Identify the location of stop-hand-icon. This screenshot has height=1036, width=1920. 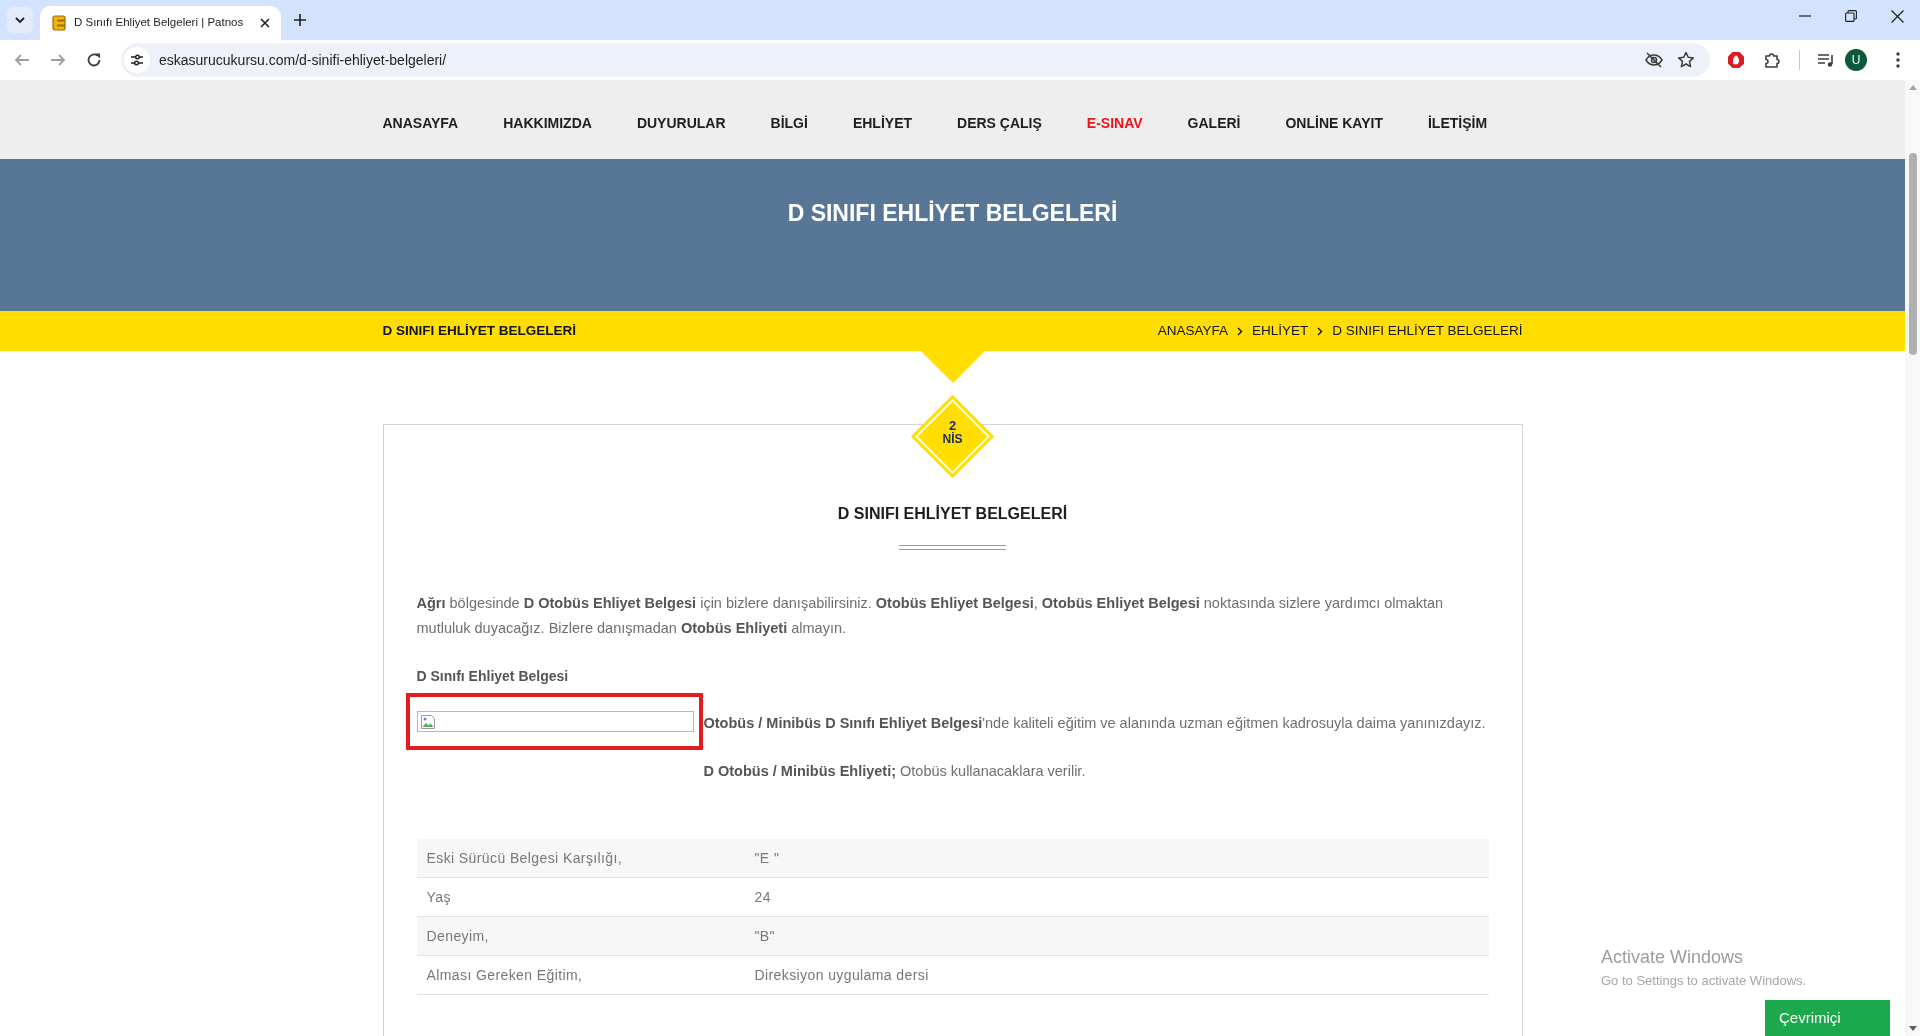
(1736, 60).